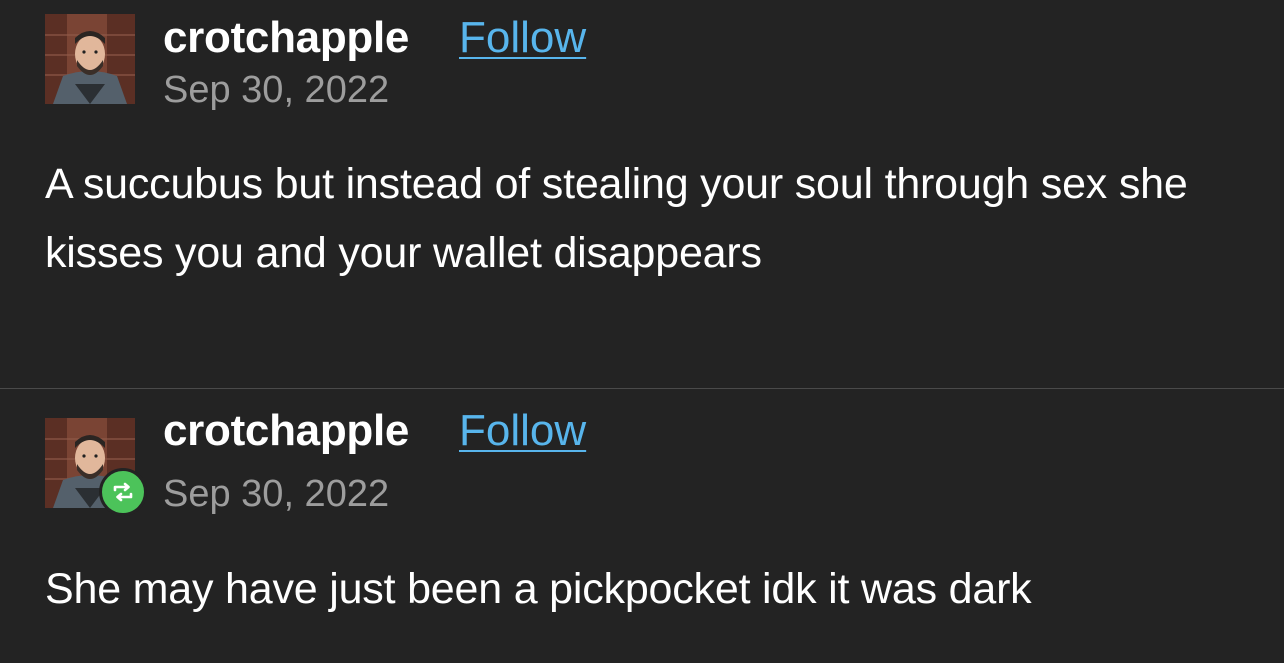 Image resolution: width=1284 pixels, height=663 pixels. Describe the element at coordinates (90, 59) in the screenshot. I see `avatar` at that location.